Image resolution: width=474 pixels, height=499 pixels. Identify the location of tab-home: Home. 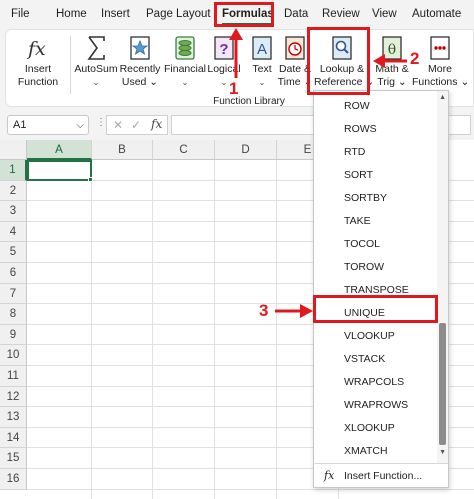
(71, 14).